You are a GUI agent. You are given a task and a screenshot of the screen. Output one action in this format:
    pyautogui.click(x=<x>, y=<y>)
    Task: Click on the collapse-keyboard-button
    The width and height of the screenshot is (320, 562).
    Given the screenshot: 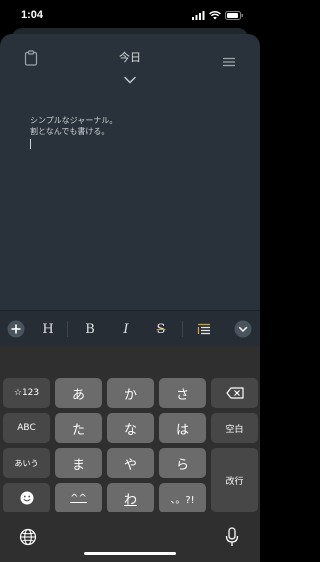 What is the action you would take?
    pyautogui.click(x=243, y=329)
    